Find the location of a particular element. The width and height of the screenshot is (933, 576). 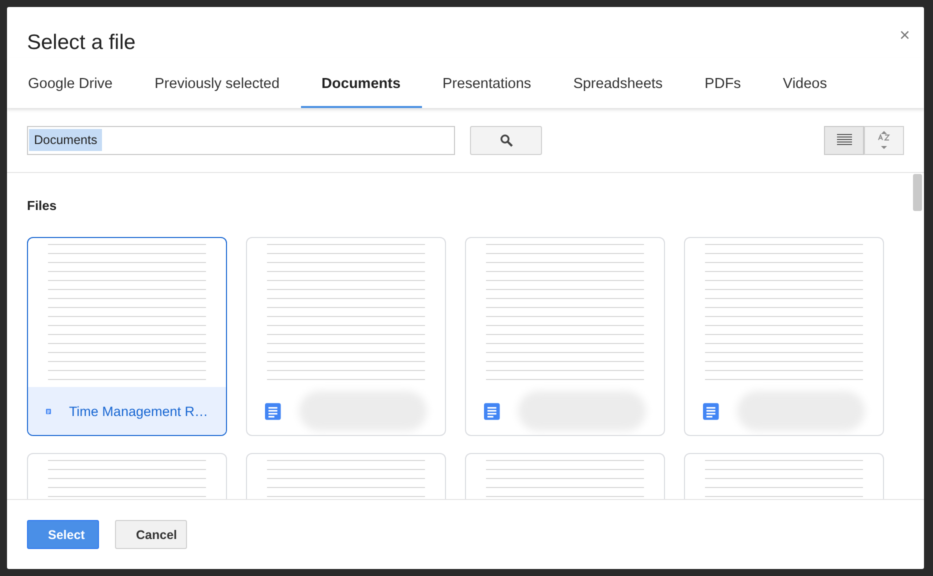

search-button is located at coordinates (506, 140).